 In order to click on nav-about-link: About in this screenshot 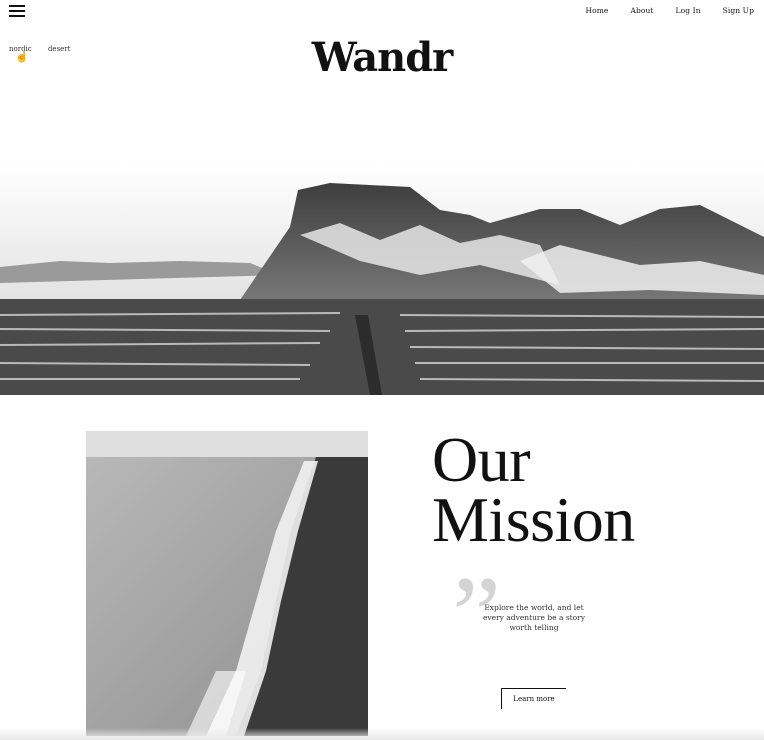, I will do `click(641, 10)`.